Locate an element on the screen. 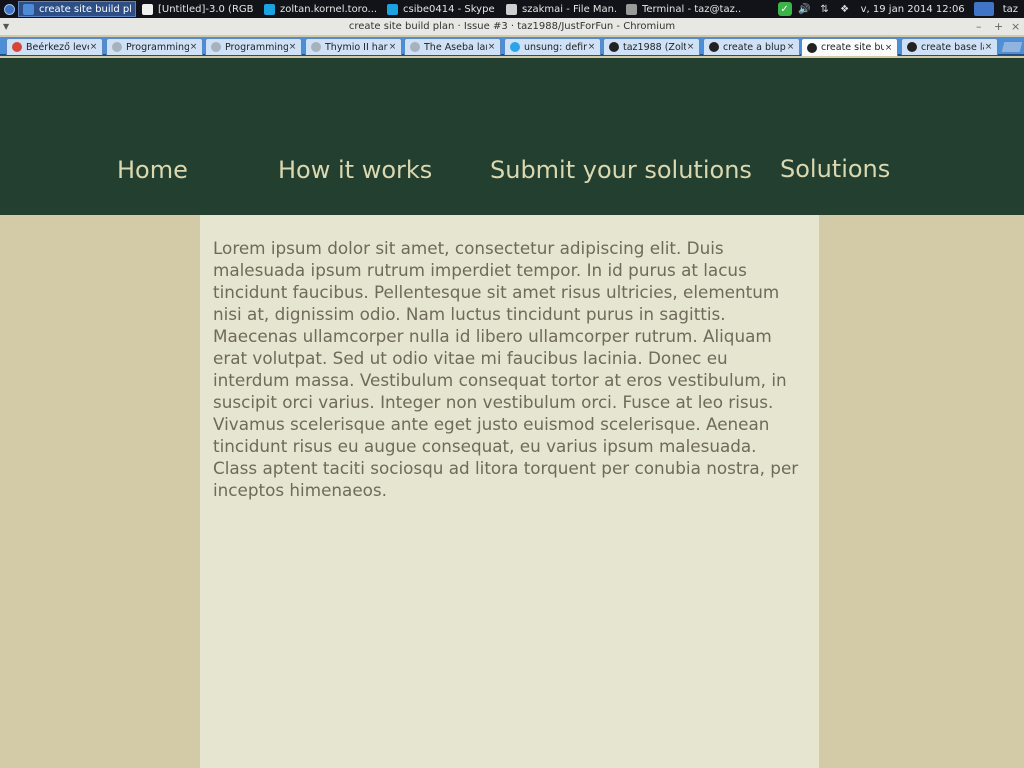 The image size is (1024, 768). user-name: taz is located at coordinates (1010, 9).